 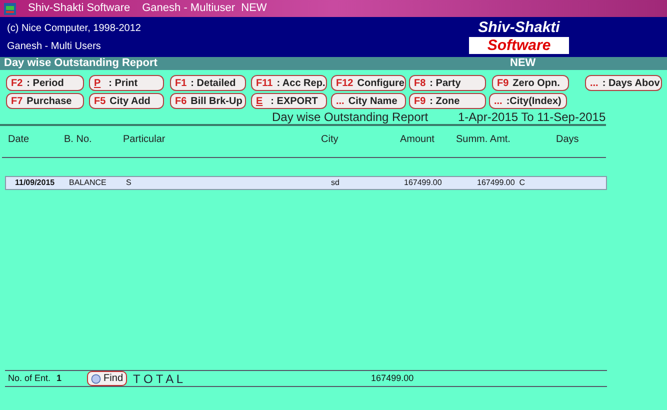 I want to click on toolbar-button: F6 Bill Brk-Up, so click(x=208, y=101).